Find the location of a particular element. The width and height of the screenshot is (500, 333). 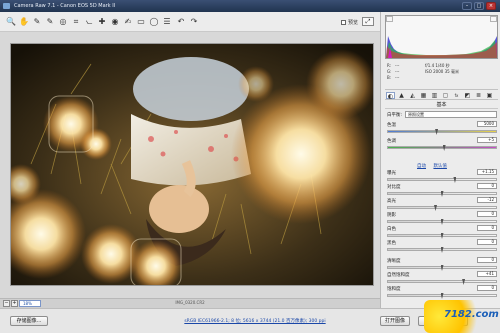

white-balance-icon: ✎ is located at coordinates (37, 21).